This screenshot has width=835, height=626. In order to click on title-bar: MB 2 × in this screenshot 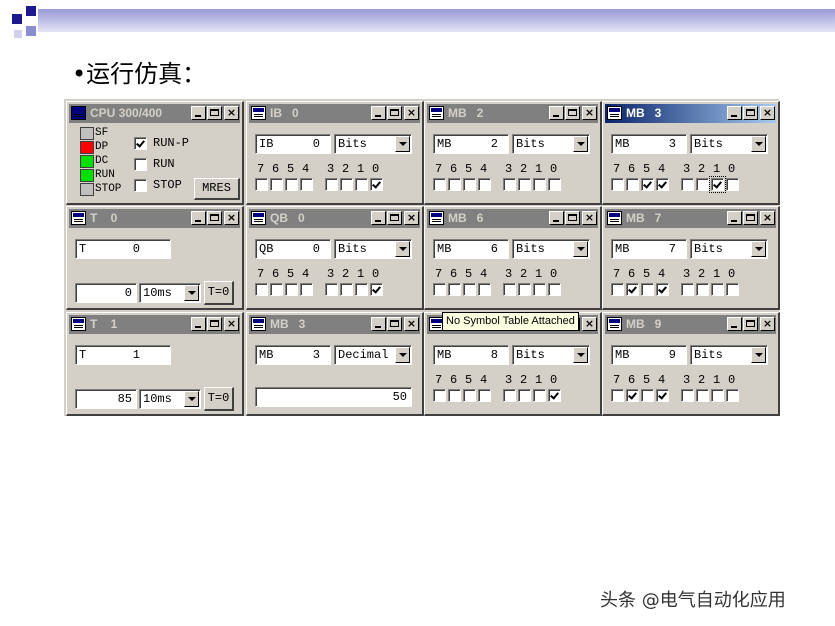, I will do `click(512, 113)`.